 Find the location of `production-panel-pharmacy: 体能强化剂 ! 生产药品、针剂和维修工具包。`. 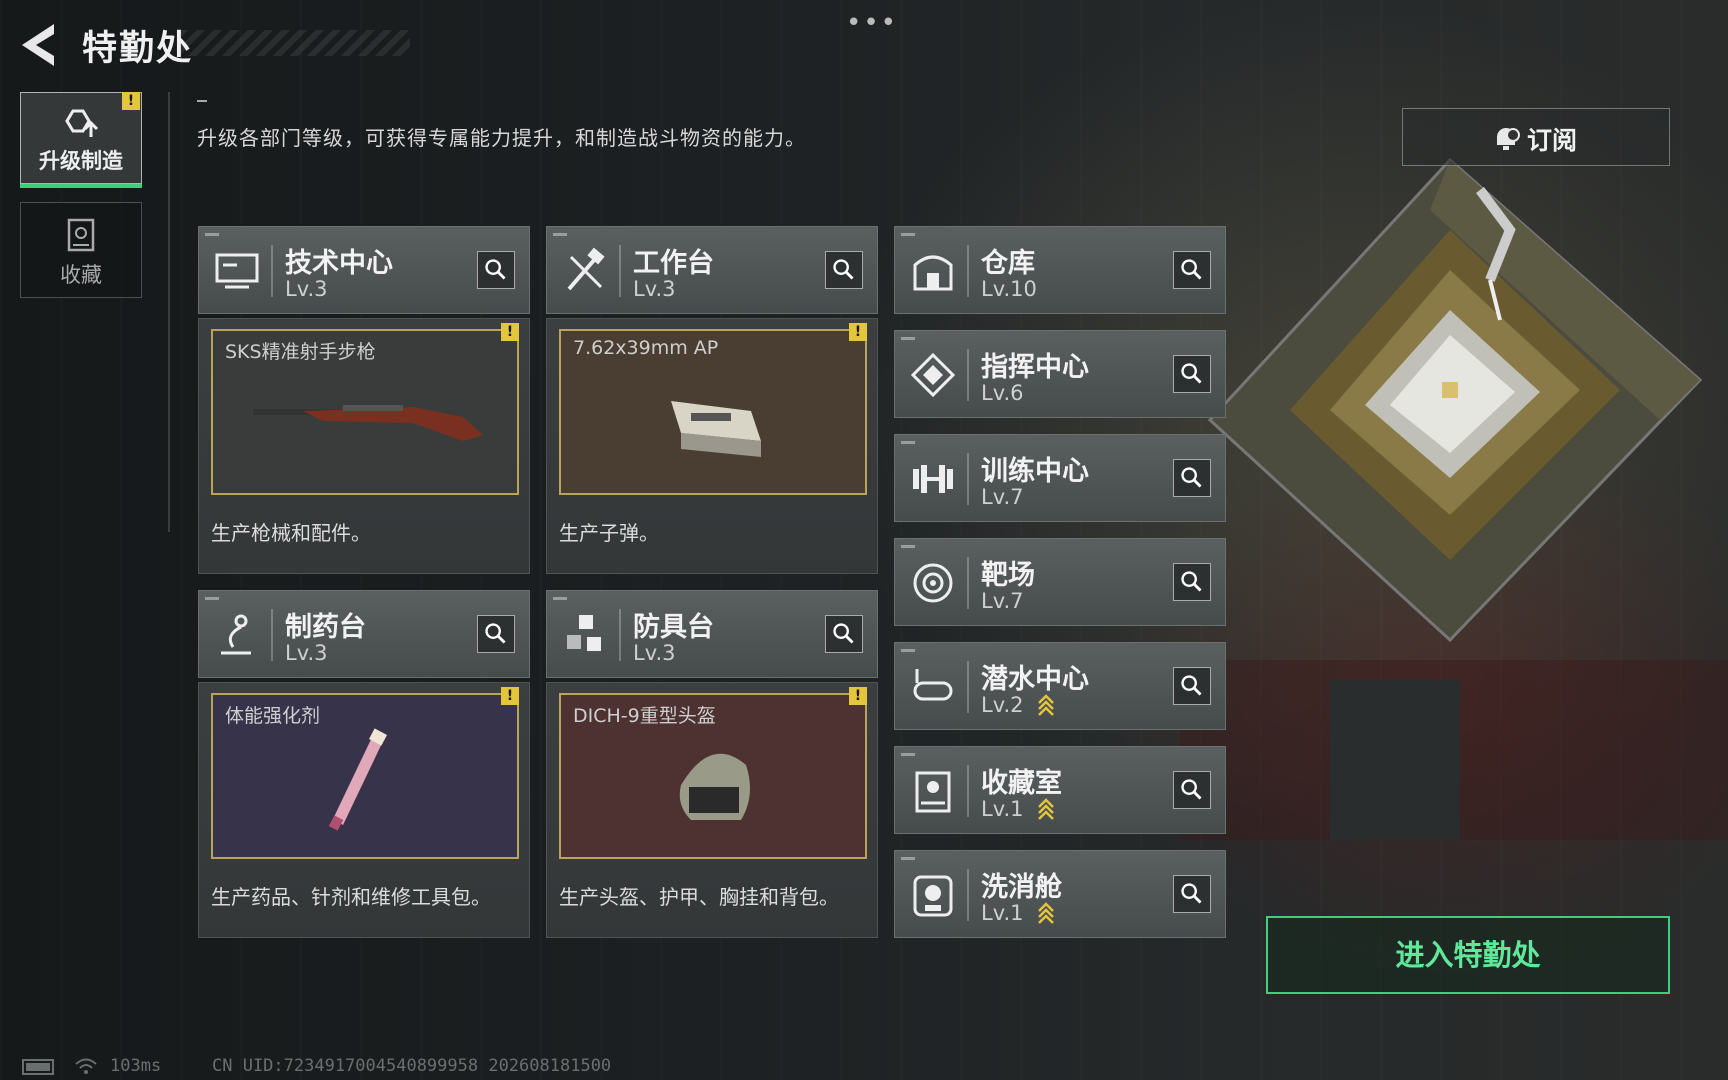

production-panel-pharmacy: 体能强化剂 ! 生产药品、针剂和维修工具包。 is located at coordinates (364, 810).